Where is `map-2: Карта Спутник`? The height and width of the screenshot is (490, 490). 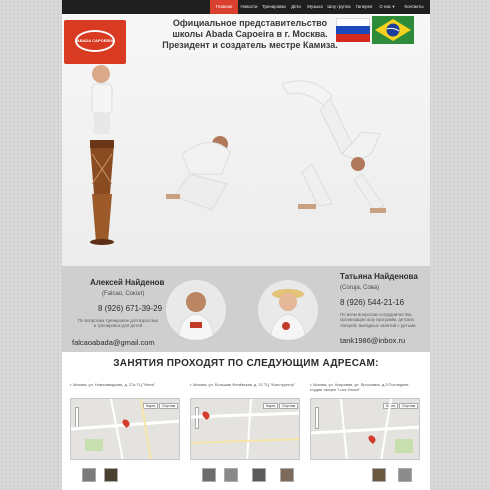 map-2: Карта Спутник is located at coordinates (245, 429).